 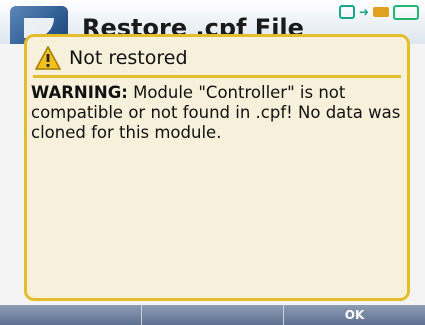 I want to click on status-icons: ➜, so click(x=378, y=12).